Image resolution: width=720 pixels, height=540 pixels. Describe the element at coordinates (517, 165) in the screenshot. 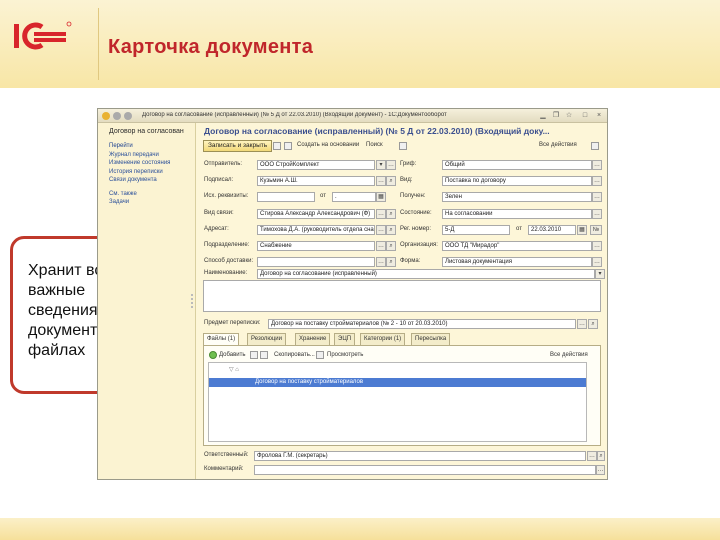

I see `stamp-field: Общий` at that location.